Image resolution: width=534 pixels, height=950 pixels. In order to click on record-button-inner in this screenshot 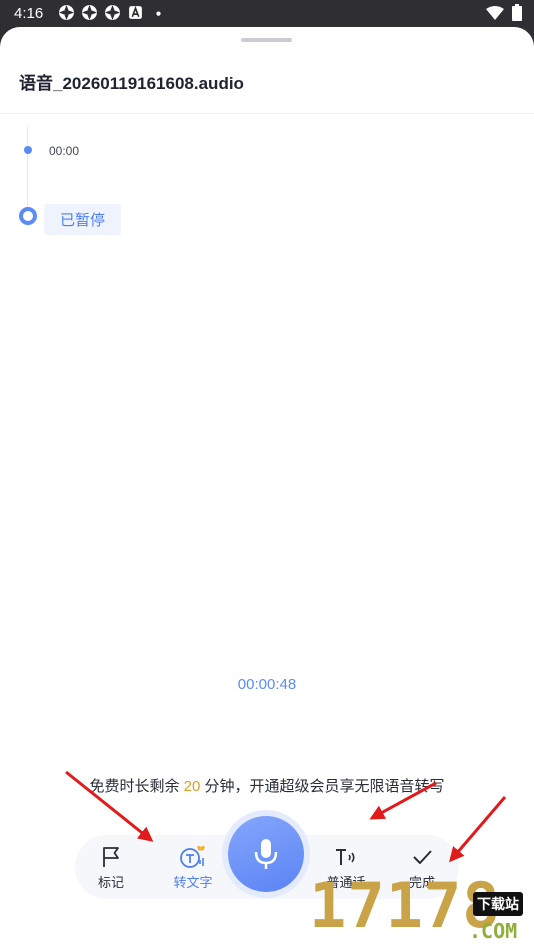, I will do `click(266, 854)`.